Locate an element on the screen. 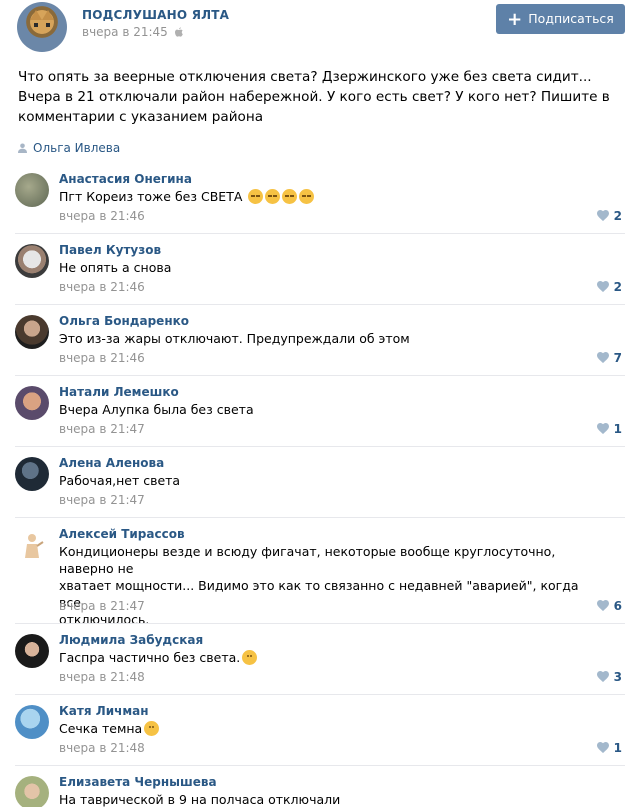 The width and height of the screenshot is (642, 807). subscribe-button: + Подписаться is located at coordinates (560, 19).